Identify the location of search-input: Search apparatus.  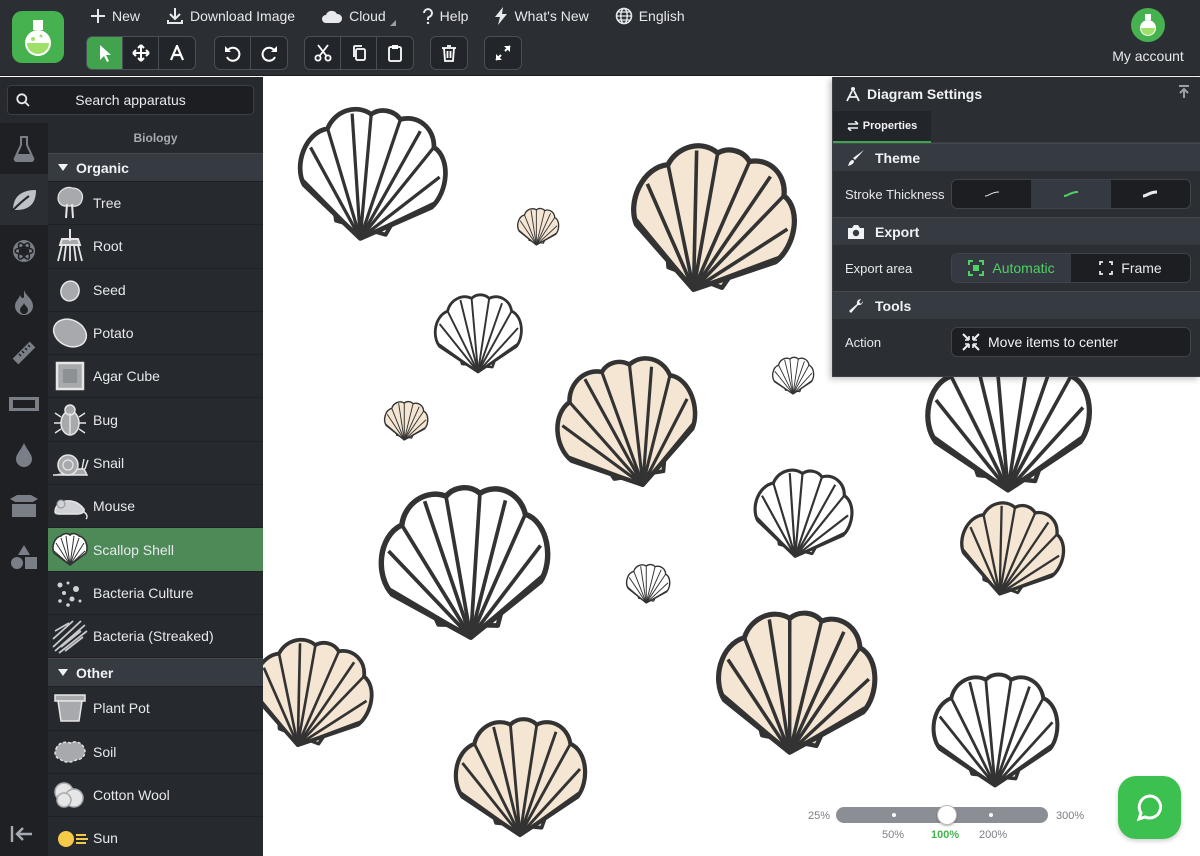
(130, 100).